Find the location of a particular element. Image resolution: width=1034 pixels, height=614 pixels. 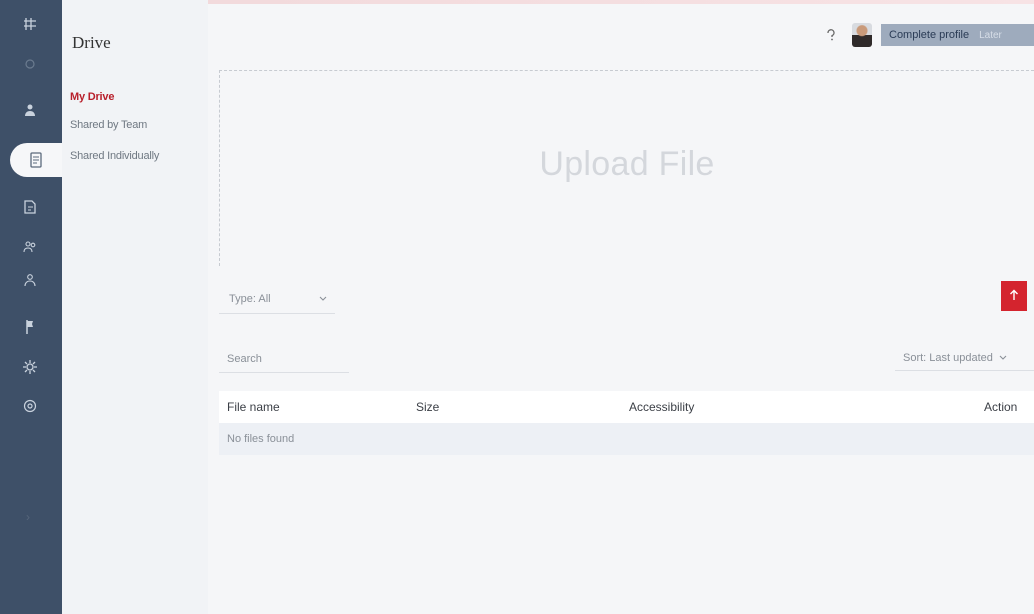

table-header: File name Size Accessibility Action is located at coordinates (626, 407).